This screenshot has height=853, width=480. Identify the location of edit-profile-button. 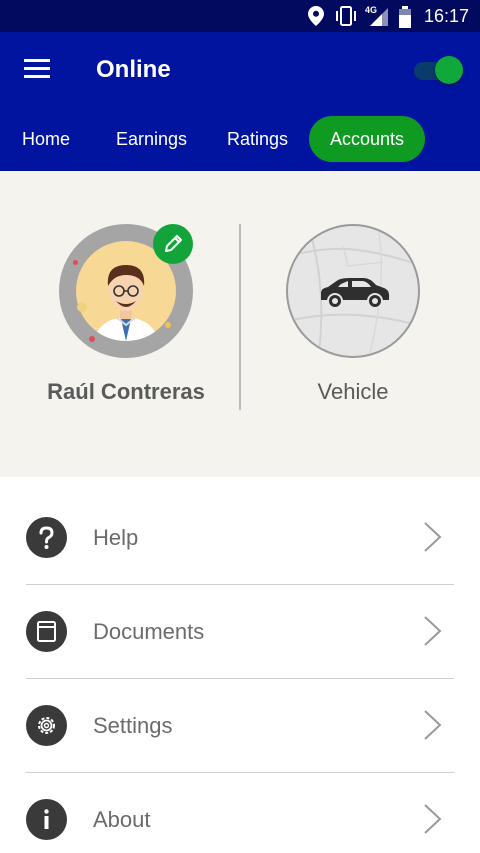
(173, 244).